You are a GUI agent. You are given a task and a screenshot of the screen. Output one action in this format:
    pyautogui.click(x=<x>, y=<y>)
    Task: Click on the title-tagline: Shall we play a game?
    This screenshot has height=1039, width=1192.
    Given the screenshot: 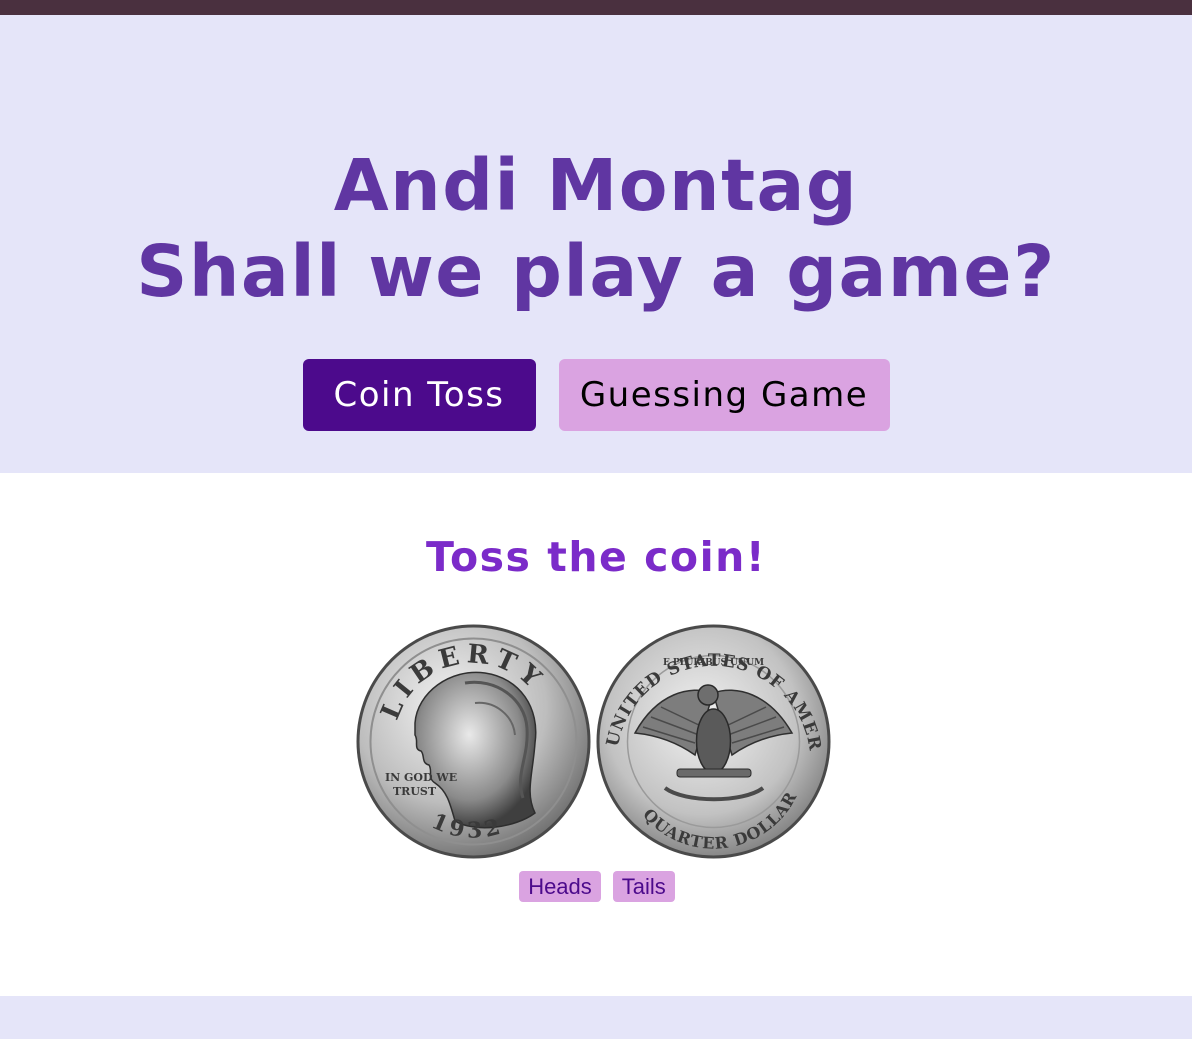 What is the action you would take?
    pyautogui.click(x=596, y=271)
    